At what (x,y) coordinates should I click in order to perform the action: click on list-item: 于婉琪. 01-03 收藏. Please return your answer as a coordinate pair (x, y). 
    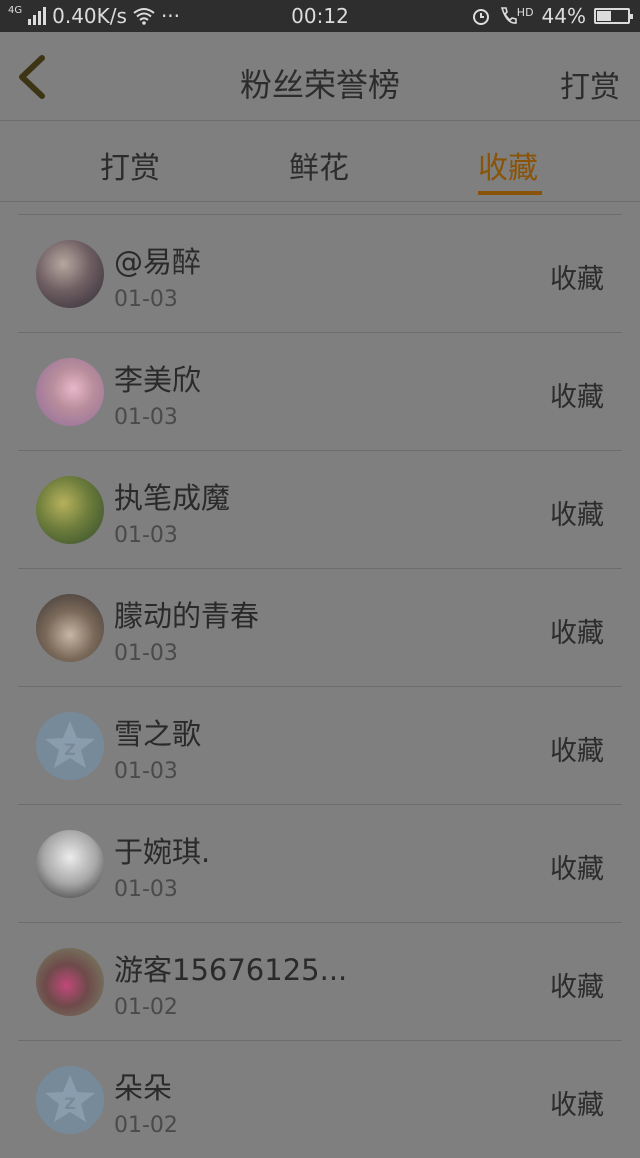
    Looking at the image, I should click on (320, 864).